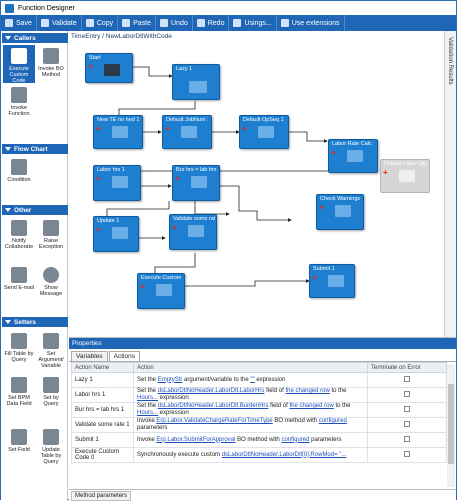 This screenshot has height=501, width=457. Describe the element at coordinates (35, 322) in the screenshot. I see `setters-header: Setters` at that location.